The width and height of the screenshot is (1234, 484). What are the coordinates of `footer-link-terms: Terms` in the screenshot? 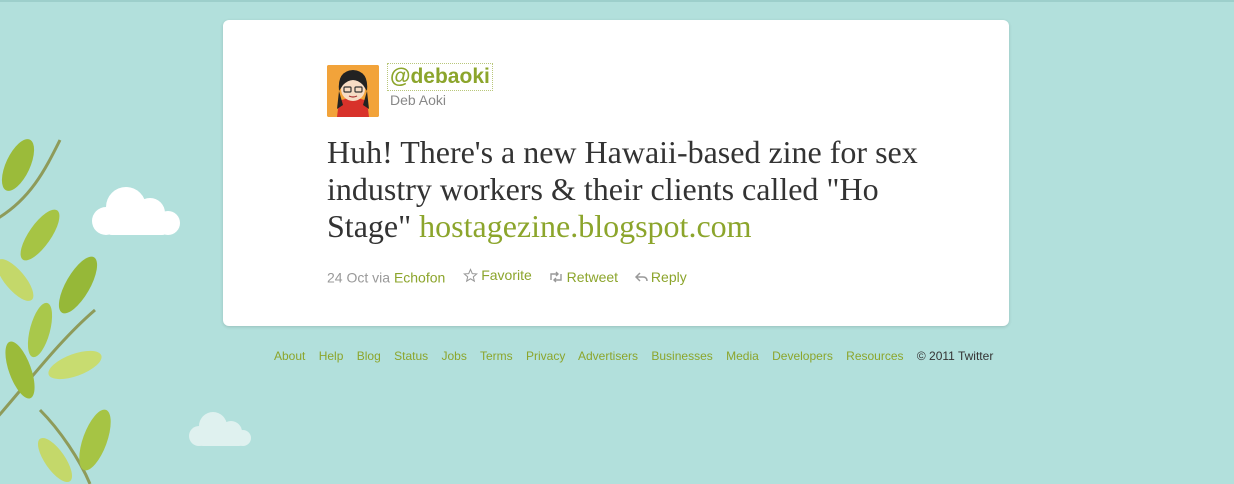 It's located at (496, 356).